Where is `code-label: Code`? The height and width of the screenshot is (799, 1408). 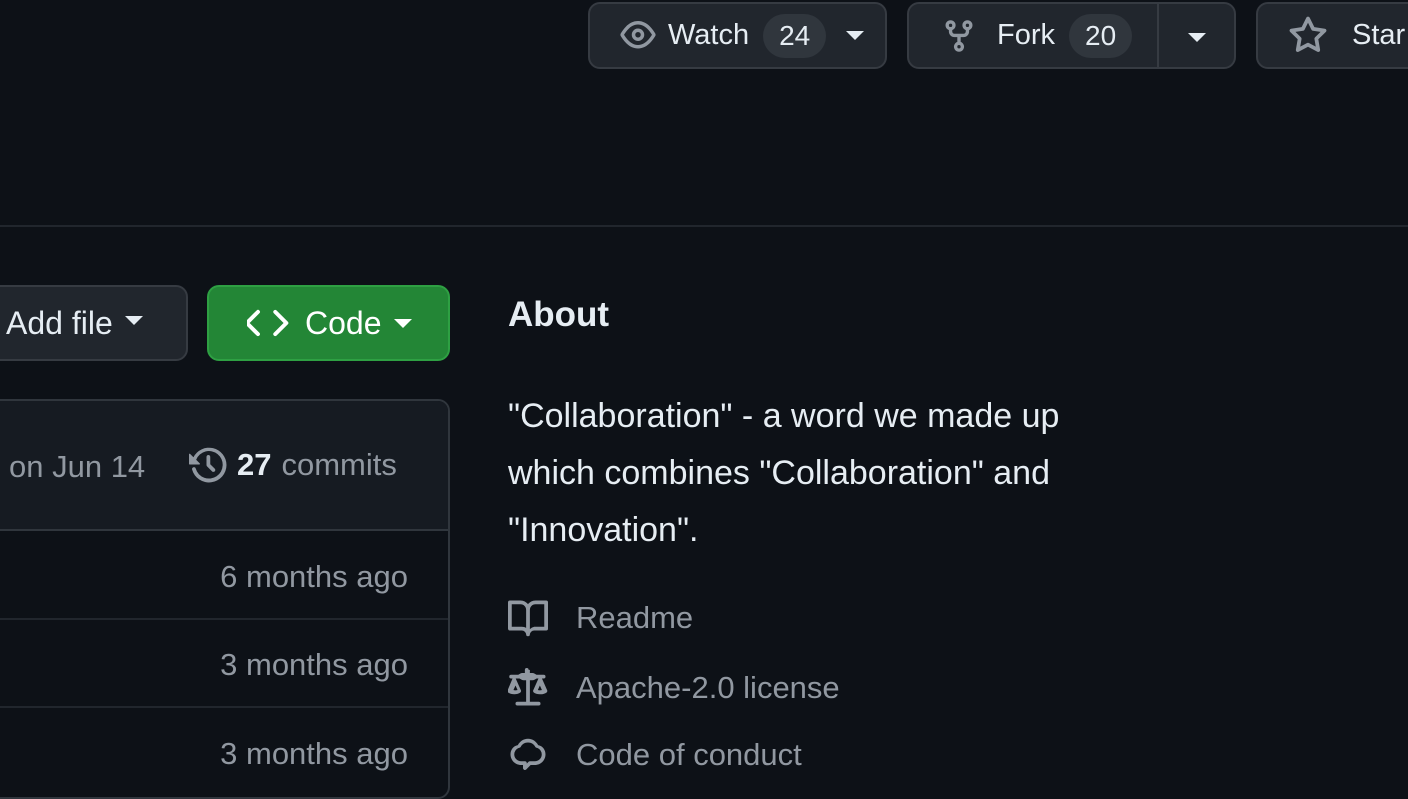 code-label: Code is located at coordinates (343, 322).